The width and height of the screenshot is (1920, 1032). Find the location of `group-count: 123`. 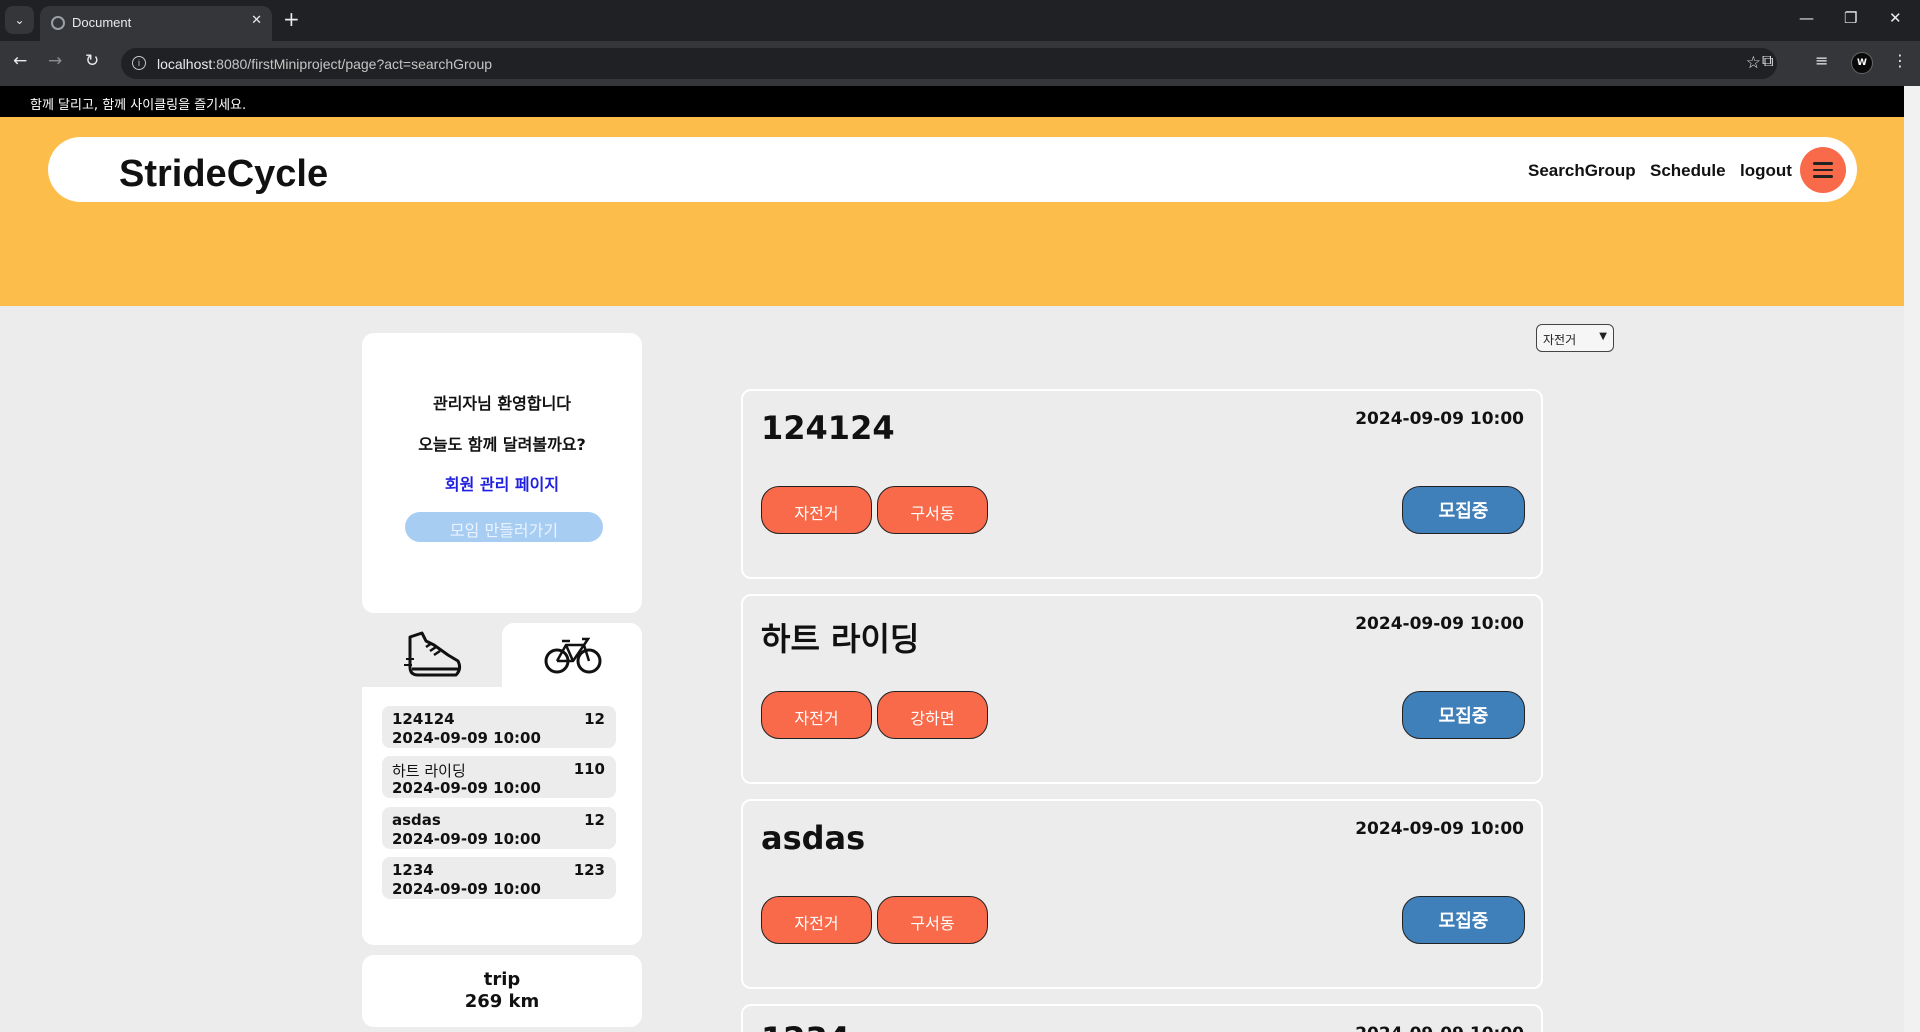

group-count: 123 is located at coordinates (589, 870).